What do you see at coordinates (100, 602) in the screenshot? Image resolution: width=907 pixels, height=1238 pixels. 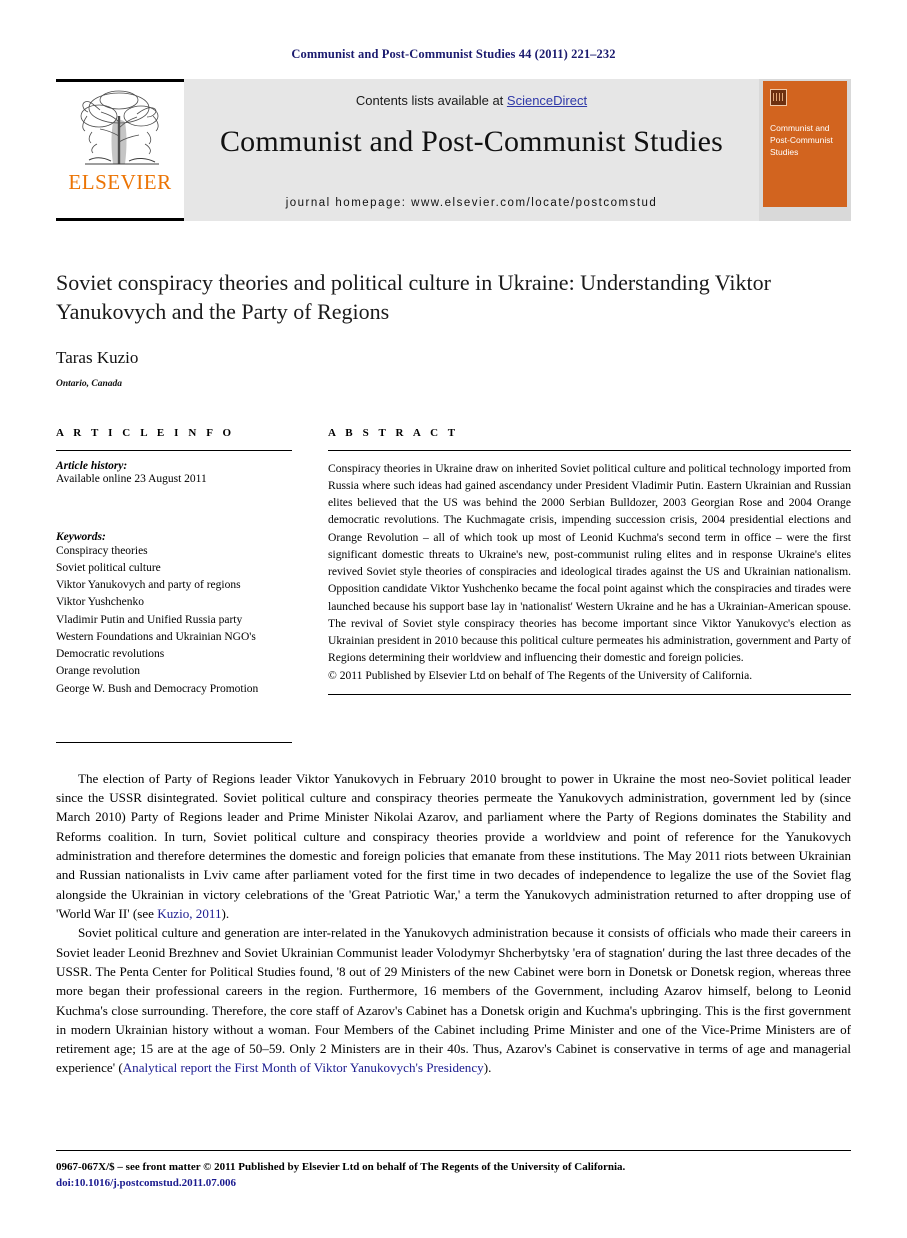 I see `keyword-item: Viktor Yushchenko` at bounding box center [100, 602].